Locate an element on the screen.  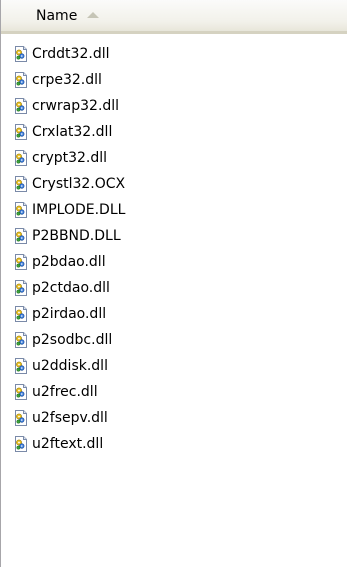
file-name-label: crpe32.dll is located at coordinates (67, 80).